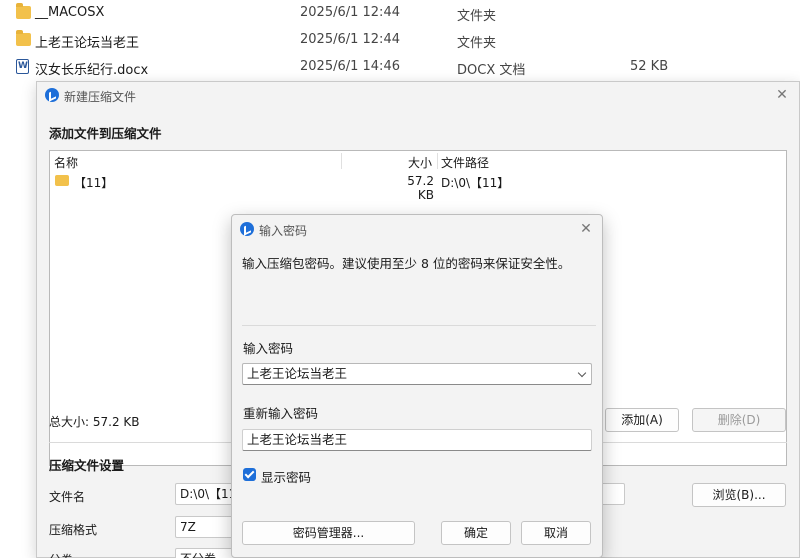 This screenshot has height=558, width=800. What do you see at coordinates (465, 162) in the screenshot?
I see `column-path: 文件路径` at bounding box center [465, 162].